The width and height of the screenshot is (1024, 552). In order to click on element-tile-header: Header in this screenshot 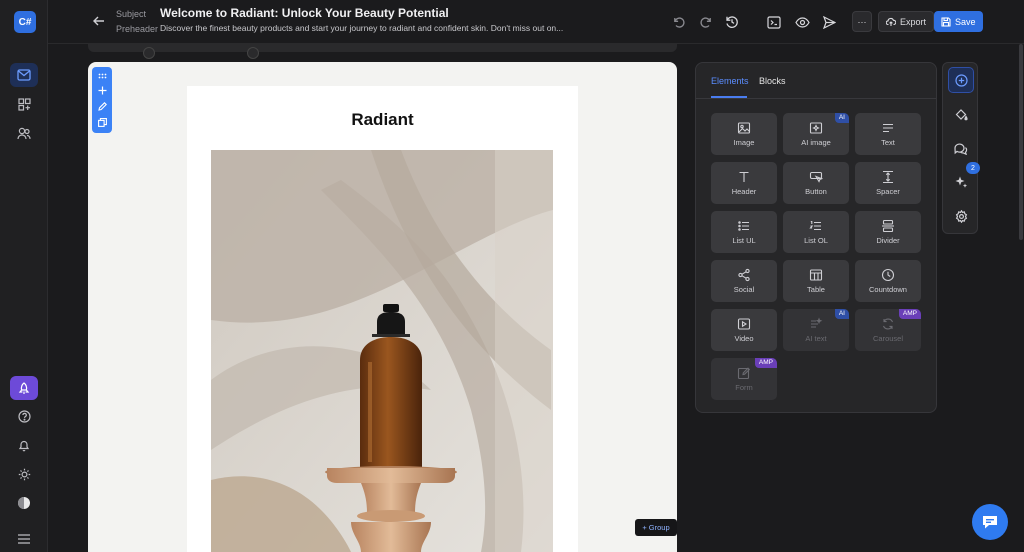, I will do `click(744, 183)`.